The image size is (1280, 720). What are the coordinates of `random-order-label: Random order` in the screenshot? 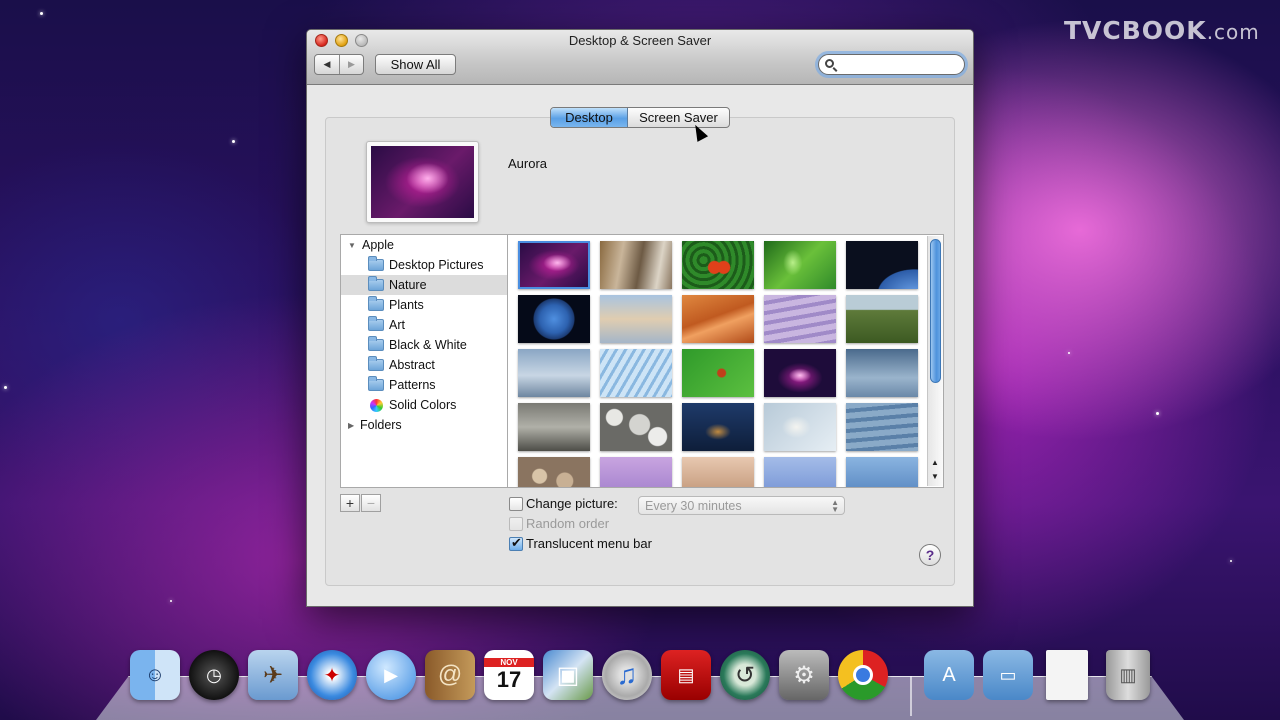 It's located at (568, 523).